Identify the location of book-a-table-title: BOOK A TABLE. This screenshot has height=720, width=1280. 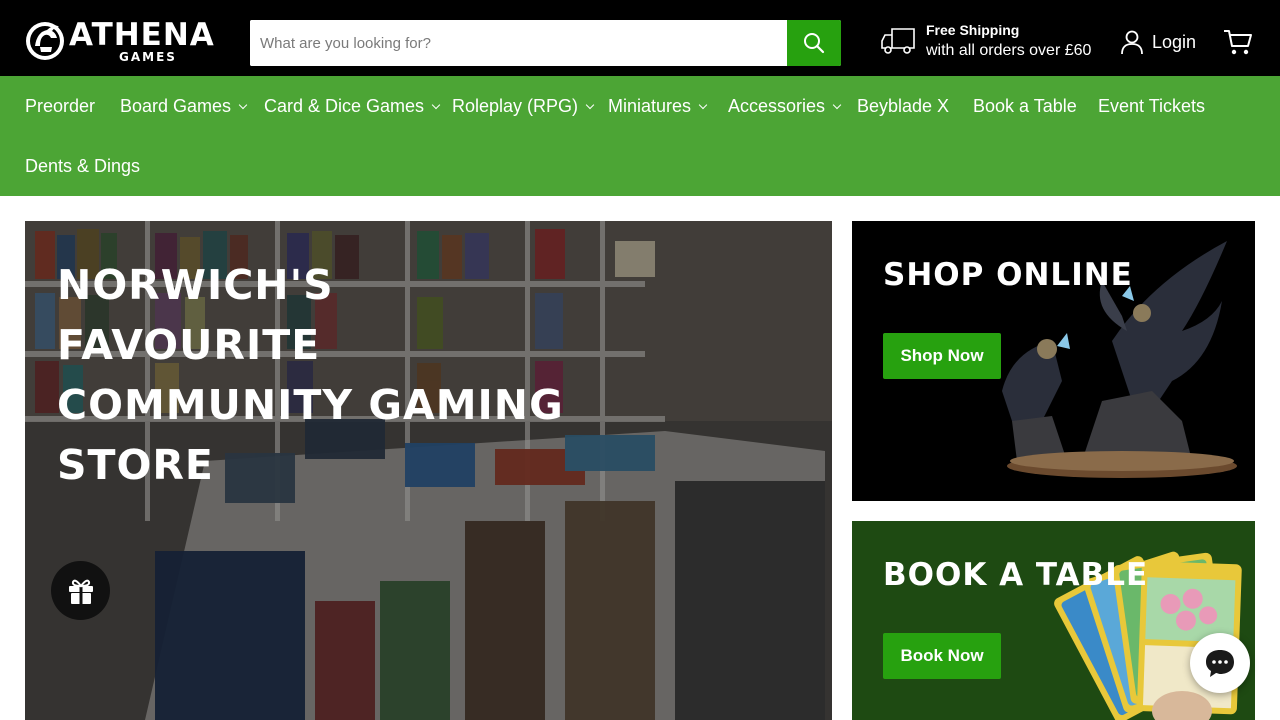
(1016, 575).